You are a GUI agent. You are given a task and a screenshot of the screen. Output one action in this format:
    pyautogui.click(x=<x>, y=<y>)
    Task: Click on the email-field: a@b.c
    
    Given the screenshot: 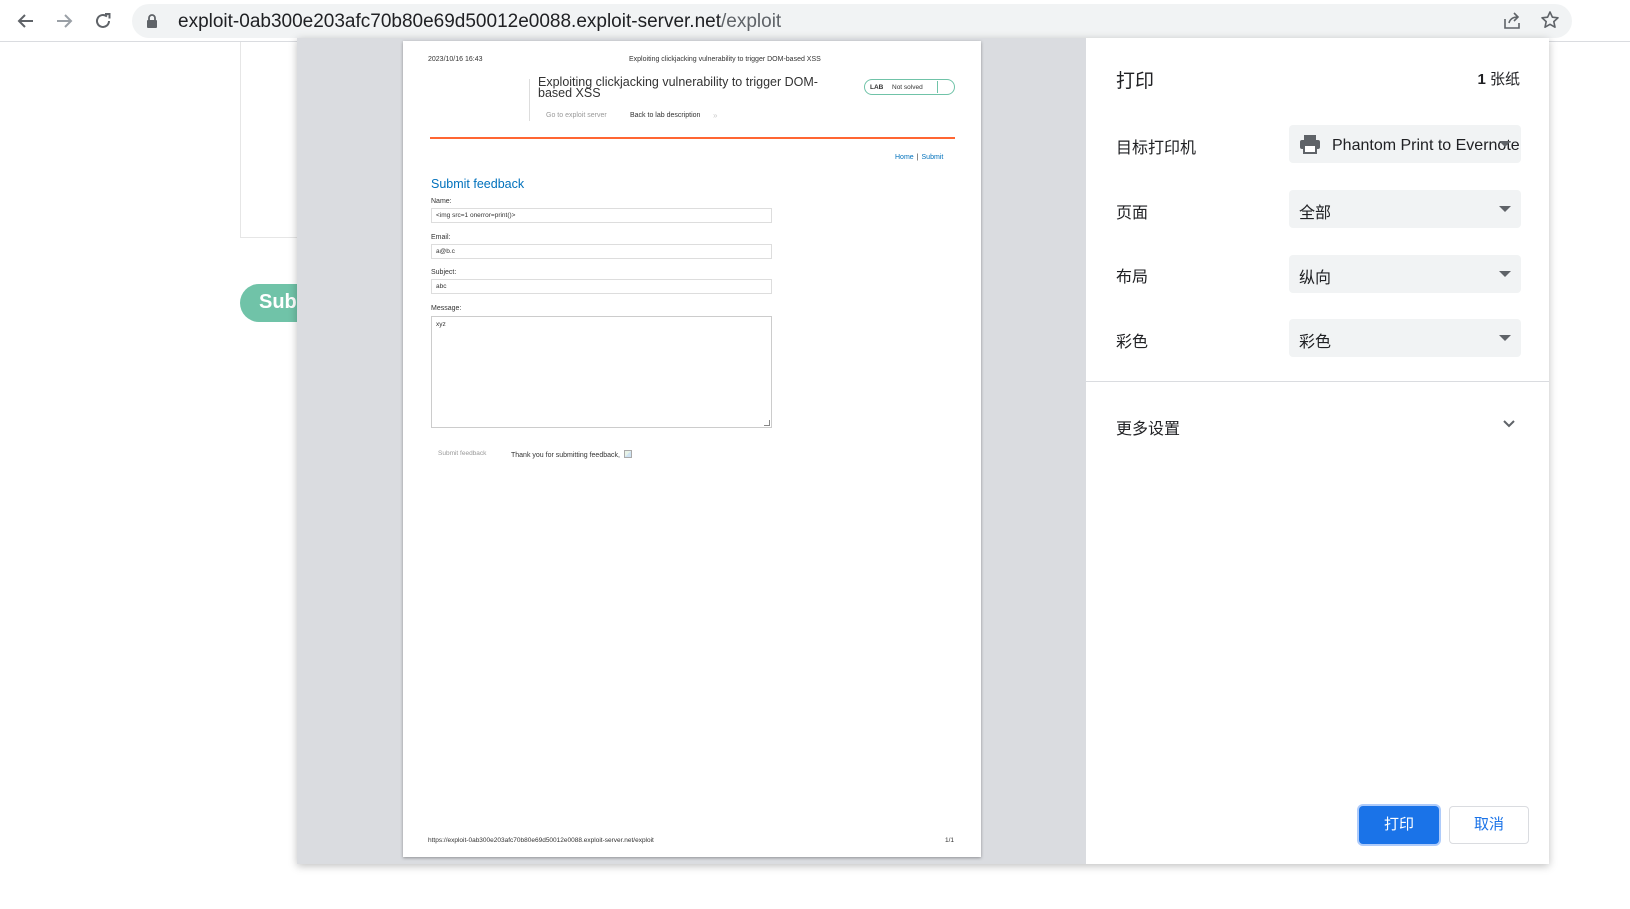 What is the action you would take?
    pyautogui.click(x=601, y=251)
    